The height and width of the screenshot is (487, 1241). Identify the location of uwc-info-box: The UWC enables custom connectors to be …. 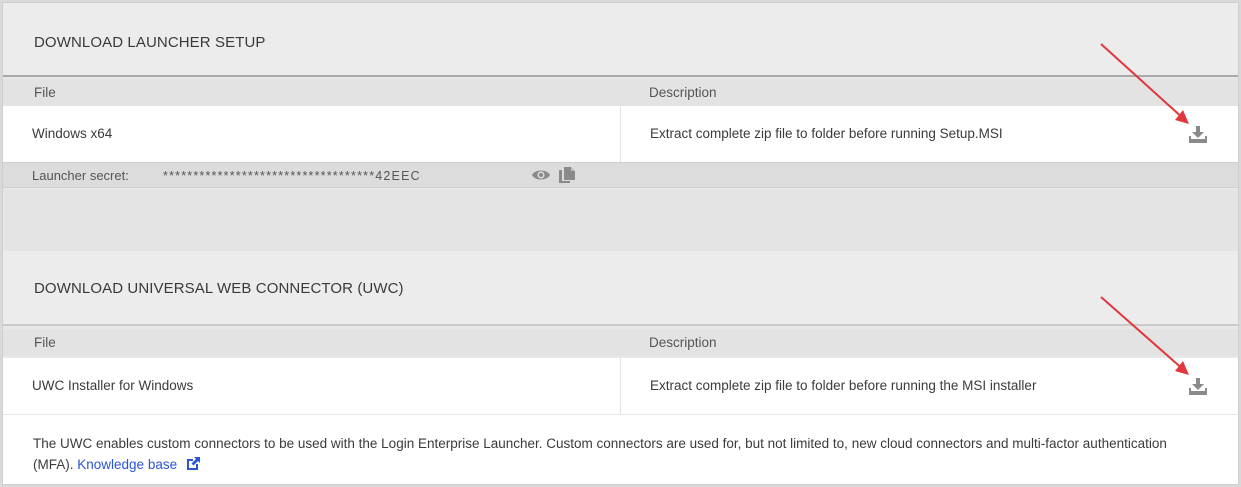
(620, 449).